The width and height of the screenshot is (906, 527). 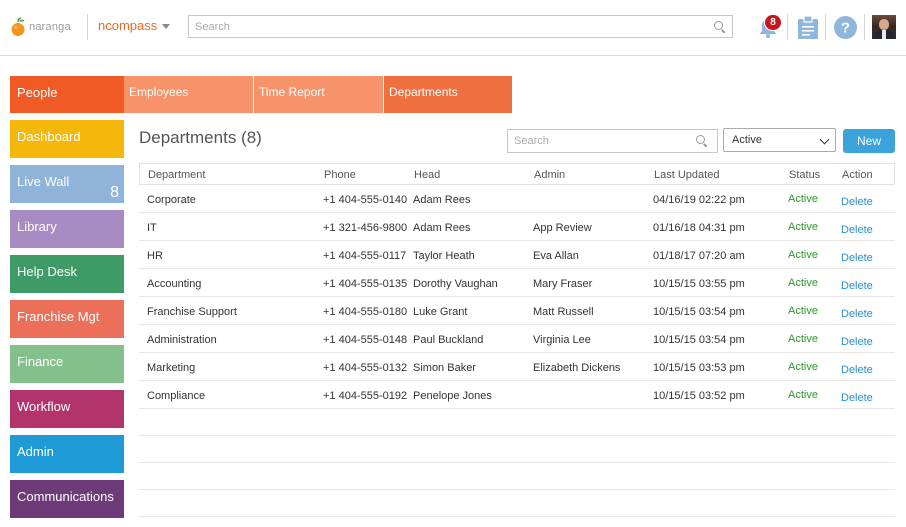 I want to click on department-name: Compliance, so click(x=176, y=396).